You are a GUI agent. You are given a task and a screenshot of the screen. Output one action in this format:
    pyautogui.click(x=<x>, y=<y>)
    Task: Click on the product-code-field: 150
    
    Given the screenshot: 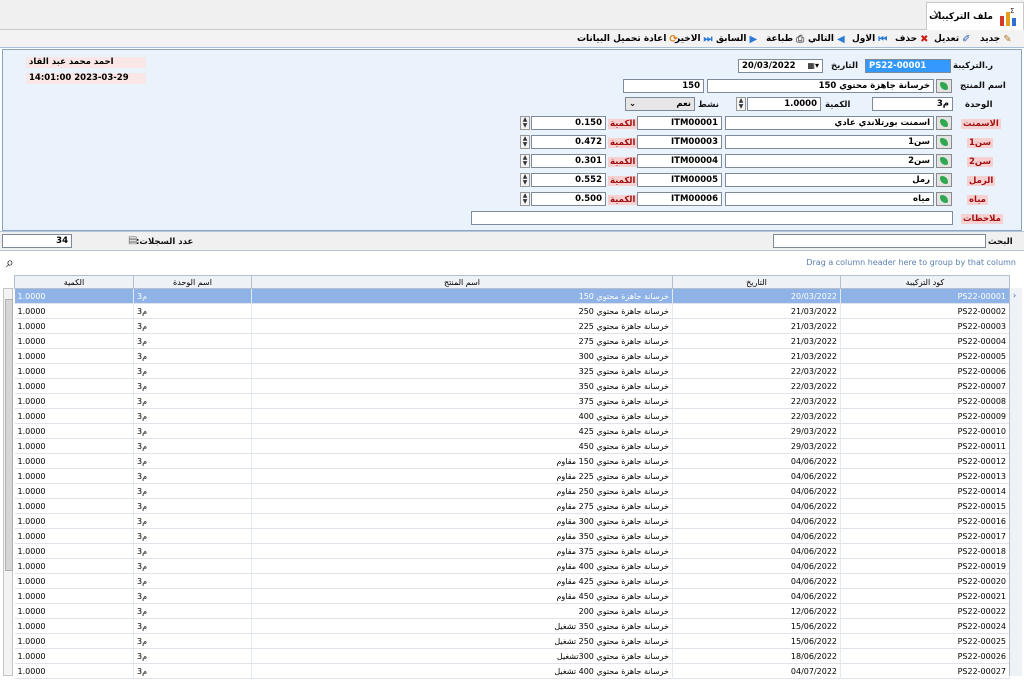 What is the action you would take?
    pyautogui.click(x=663, y=86)
    